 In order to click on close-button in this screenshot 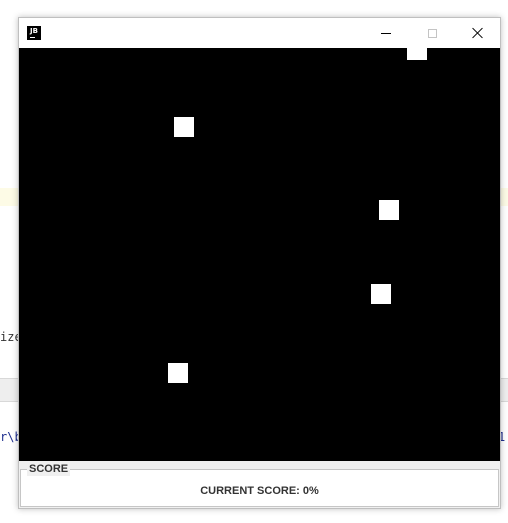, I will do `click(478, 33)`.